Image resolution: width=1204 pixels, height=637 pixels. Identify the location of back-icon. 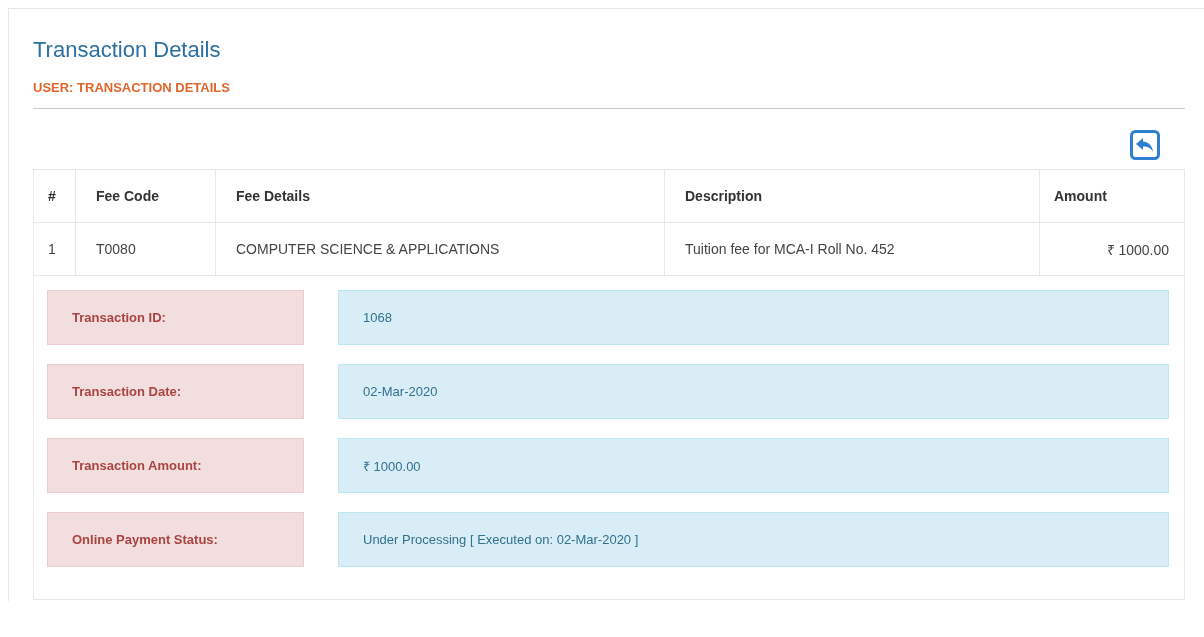
(1145, 145).